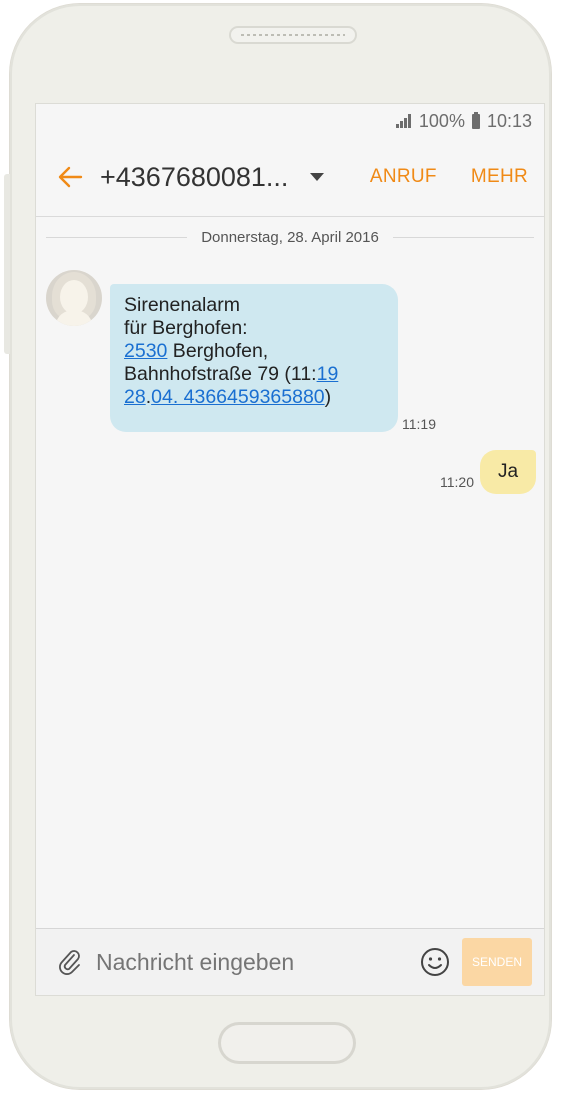 The height and width of the screenshot is (1095, 561). Describe the element at coordinates (328, 374) in the screenshot. I see `phone-link: 19` at that location.